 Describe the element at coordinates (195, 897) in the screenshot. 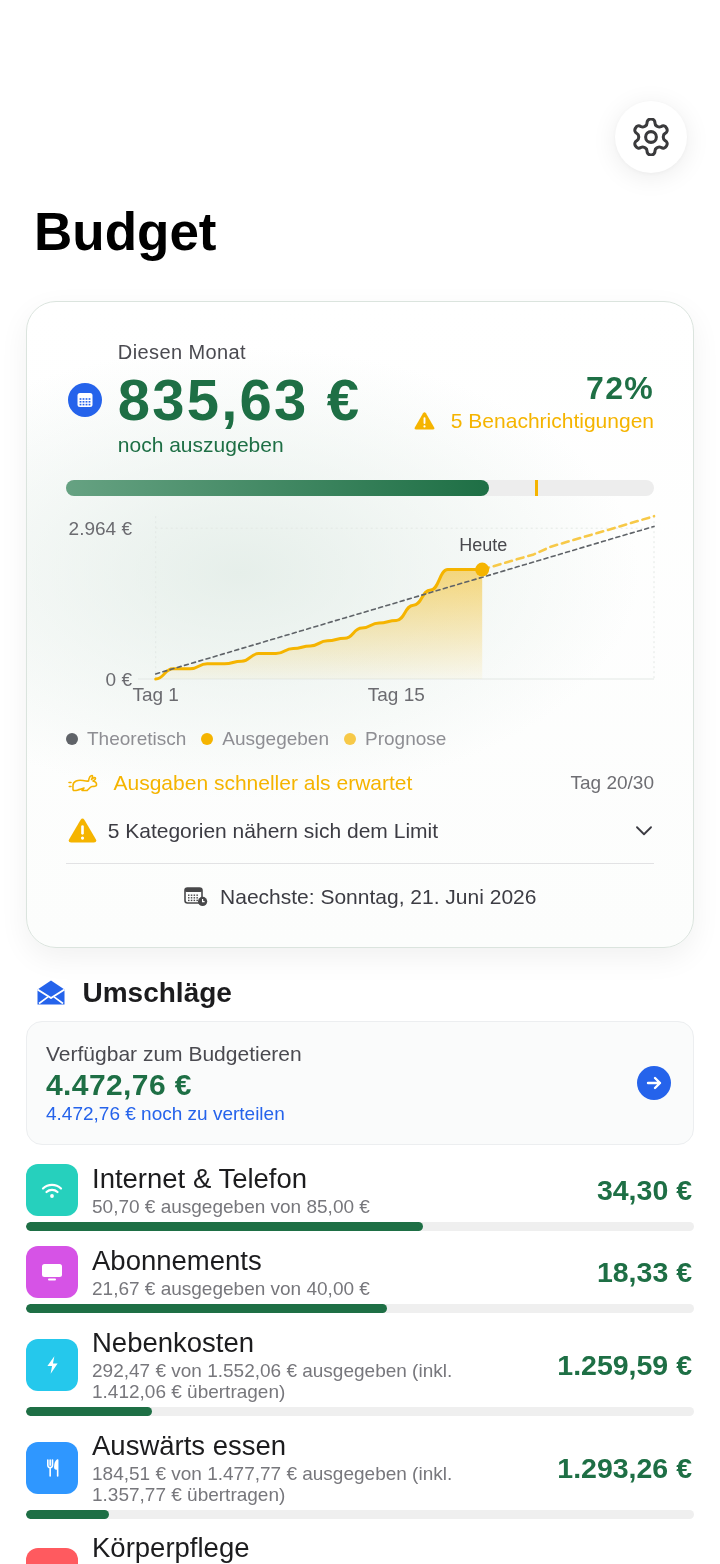

I see `calendar-clock-icon` at that location.